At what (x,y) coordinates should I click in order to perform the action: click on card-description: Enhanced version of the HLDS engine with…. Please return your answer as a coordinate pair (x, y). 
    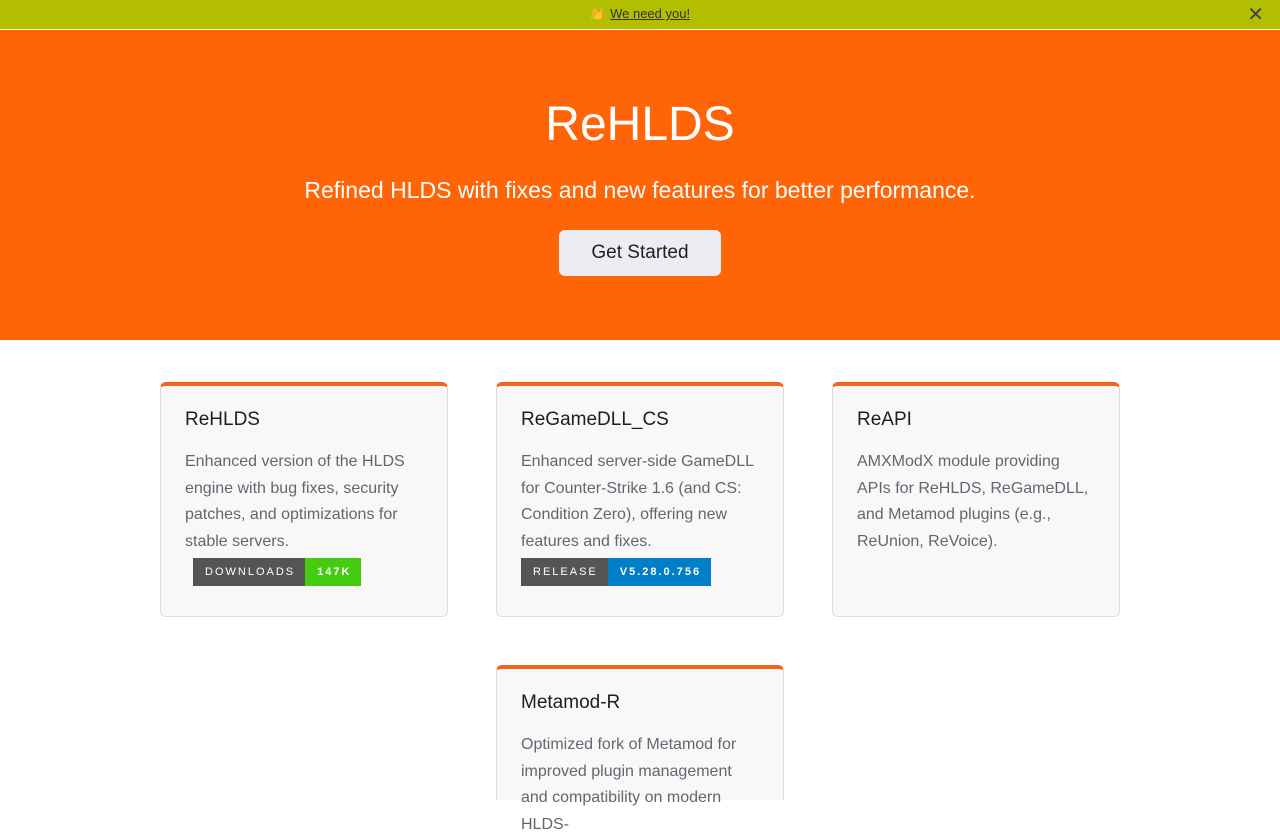
    Looking at the image, I should click on (295, 501).